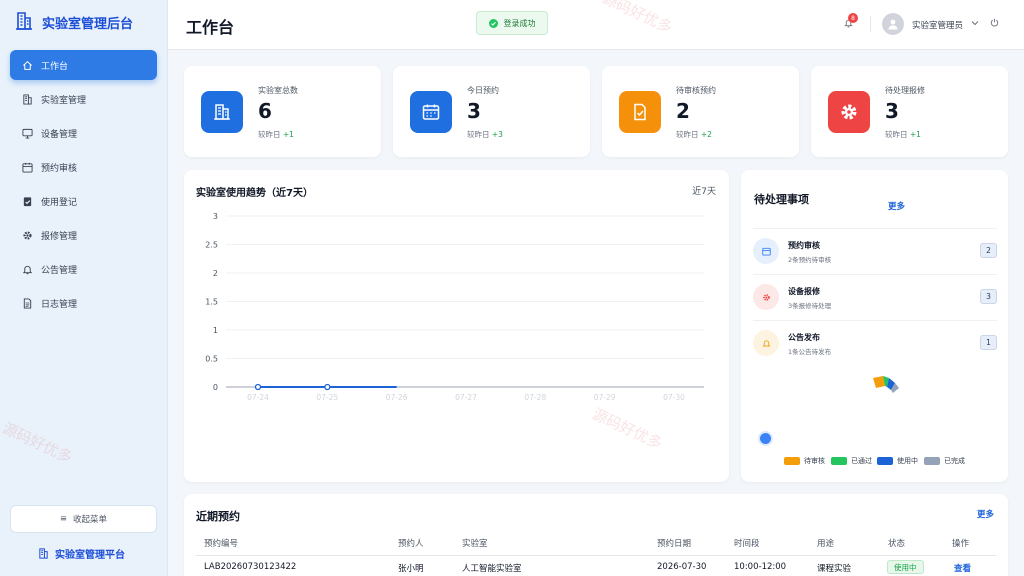 The width and height of the screenshot is (1024, 576). I want to click on user-icon, so click(893, 24).